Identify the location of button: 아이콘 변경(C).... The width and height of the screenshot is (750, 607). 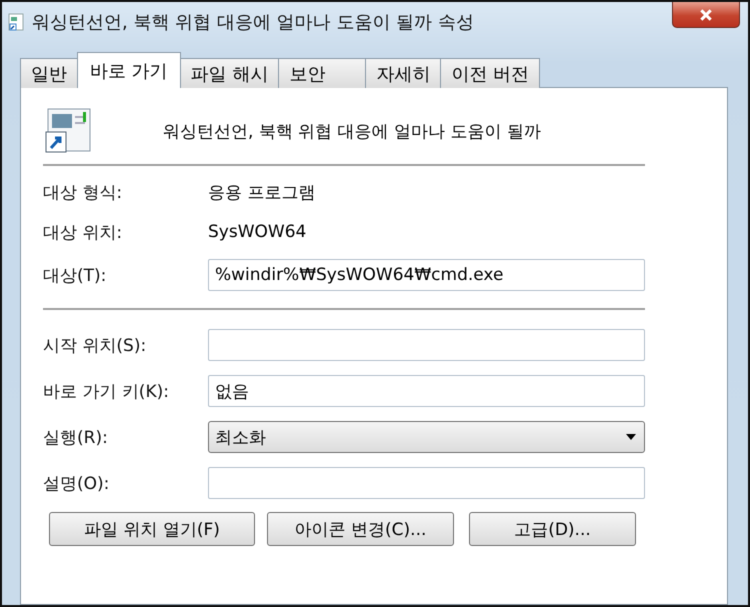
(360, 529).